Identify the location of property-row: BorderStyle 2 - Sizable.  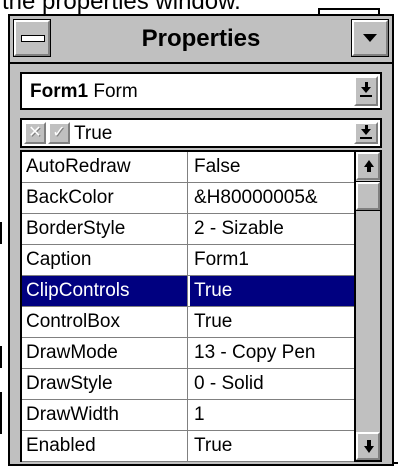
(188, 229).